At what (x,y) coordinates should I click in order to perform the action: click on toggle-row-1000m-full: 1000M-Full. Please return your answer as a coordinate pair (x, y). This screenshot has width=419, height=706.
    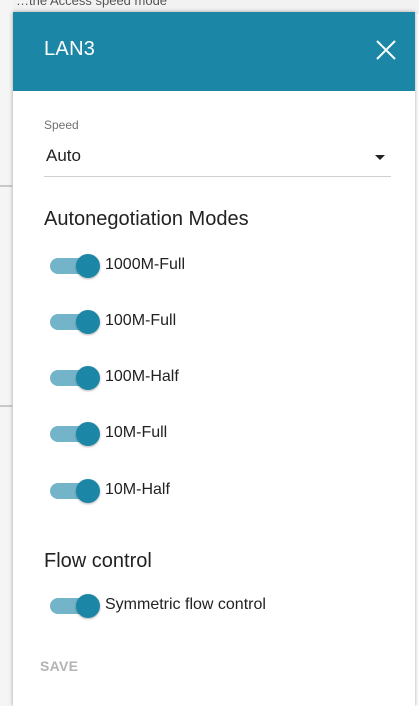
    Looking at the image, I should click on (213, 266).